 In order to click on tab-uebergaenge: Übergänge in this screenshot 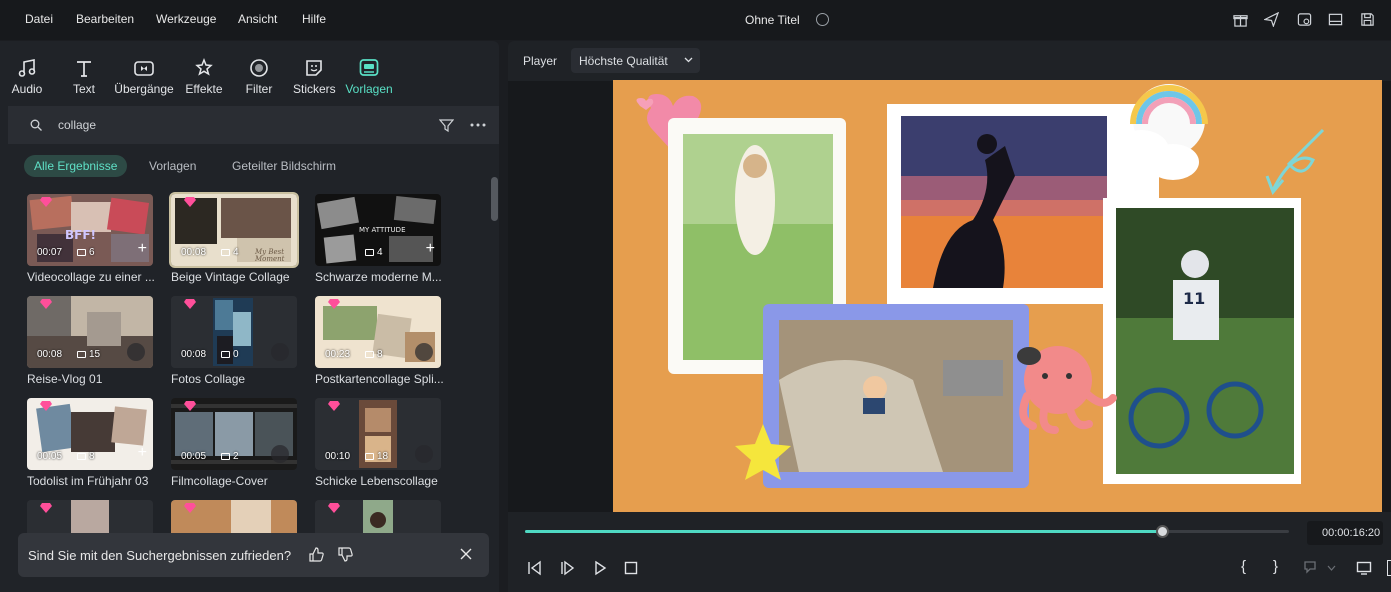, I will do `click(144, 76)`.